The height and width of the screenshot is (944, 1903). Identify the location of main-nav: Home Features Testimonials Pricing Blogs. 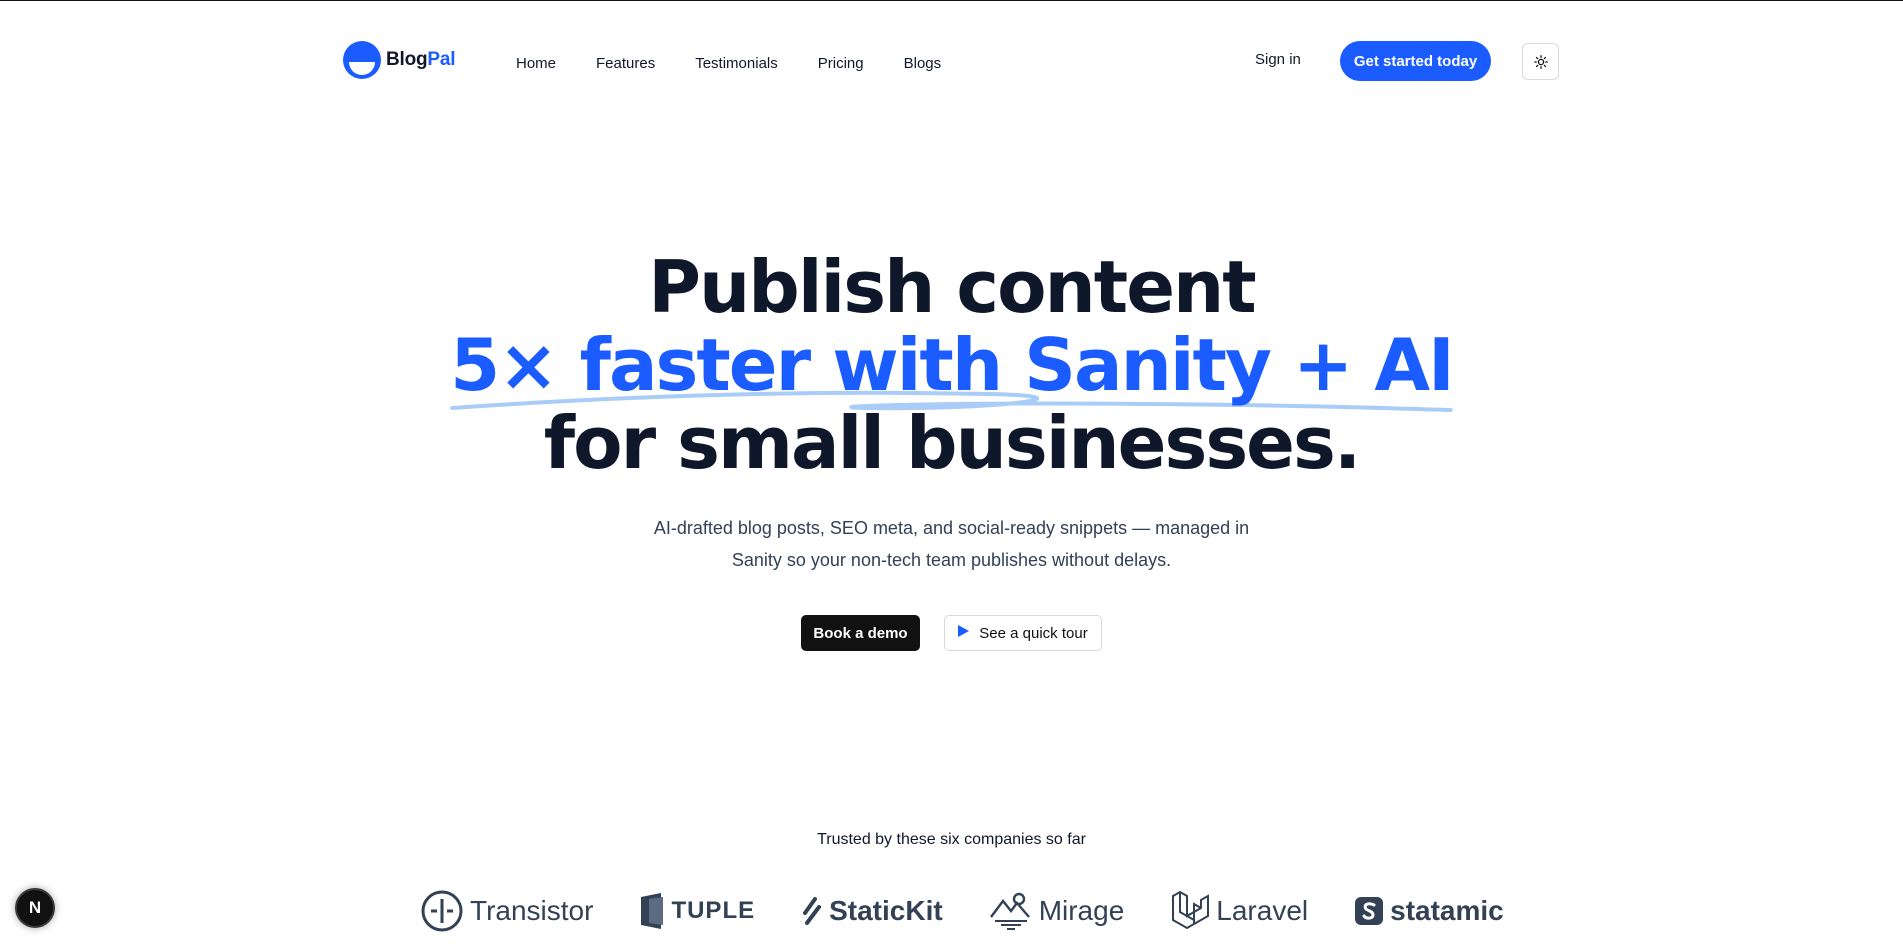
(748, 63).